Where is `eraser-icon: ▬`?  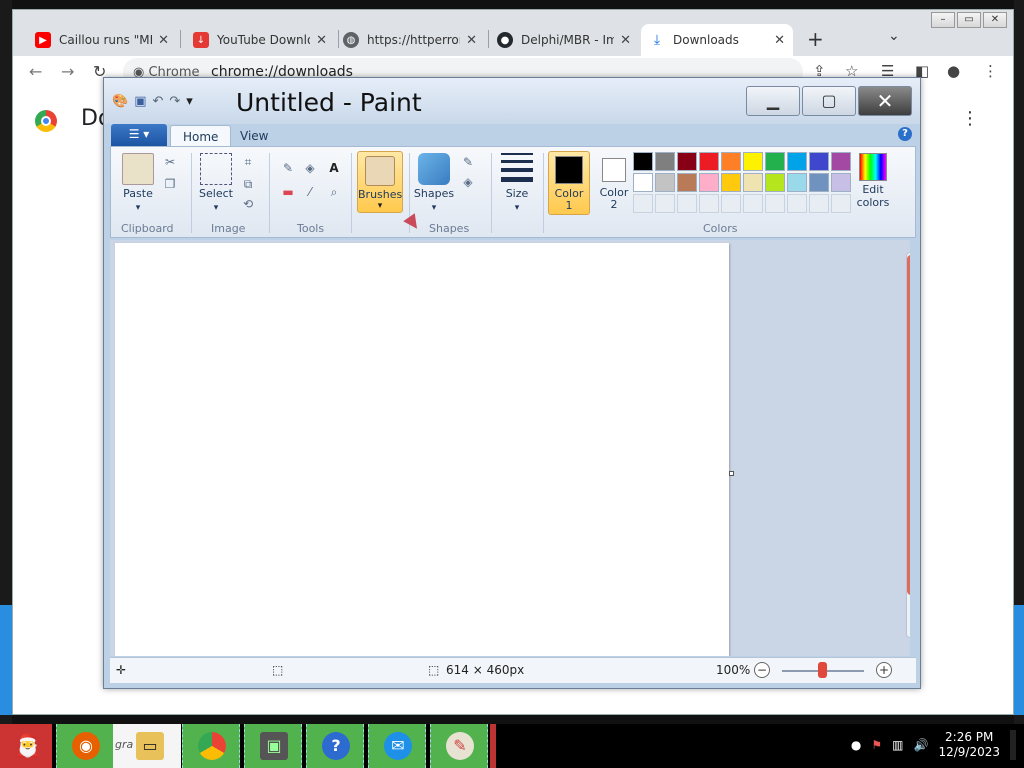 eraser-icon: ▬ is located at coordinates (288, 192).